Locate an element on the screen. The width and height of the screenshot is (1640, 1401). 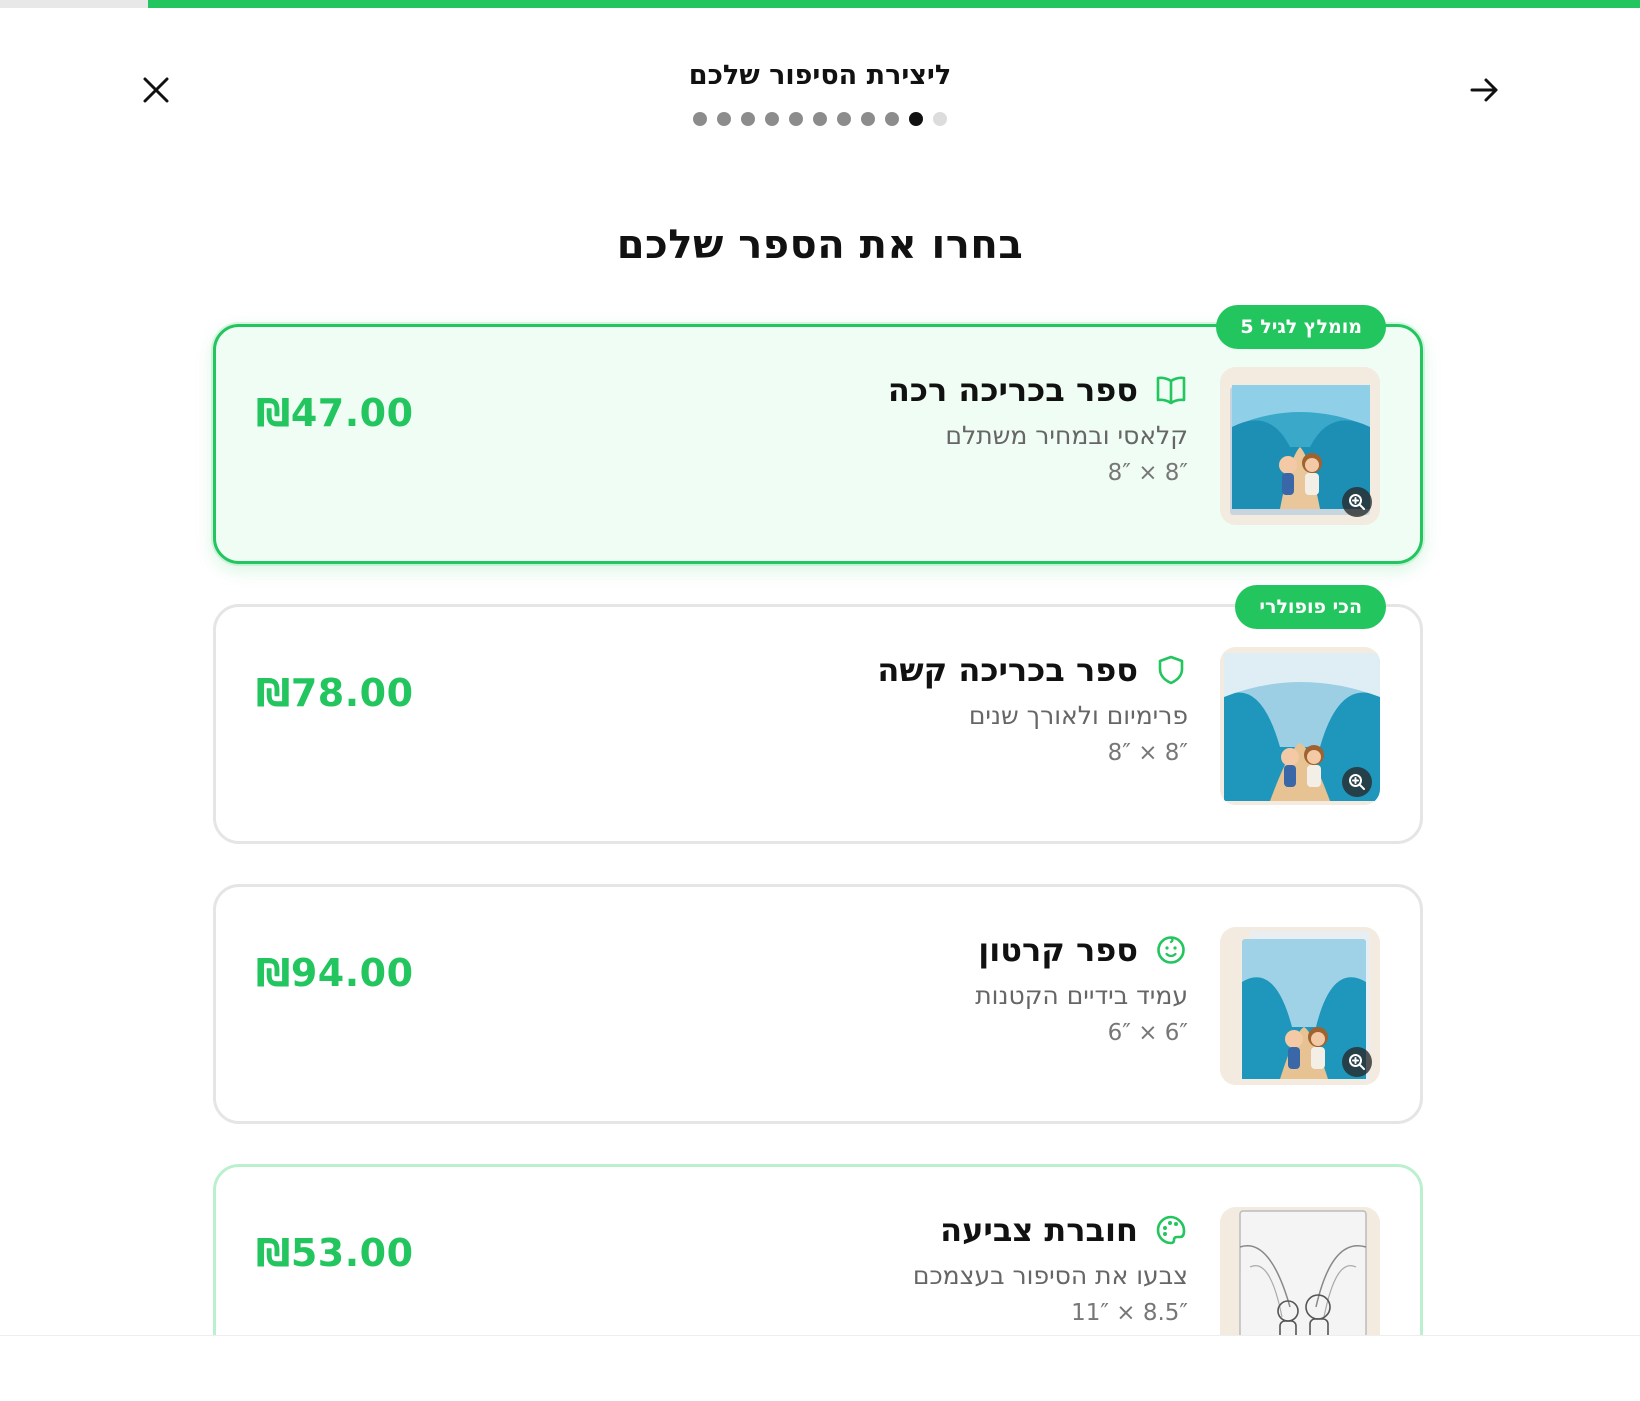
wizard-title: ליצירת הסיפור שלכם is located at coordinates (820, 75).